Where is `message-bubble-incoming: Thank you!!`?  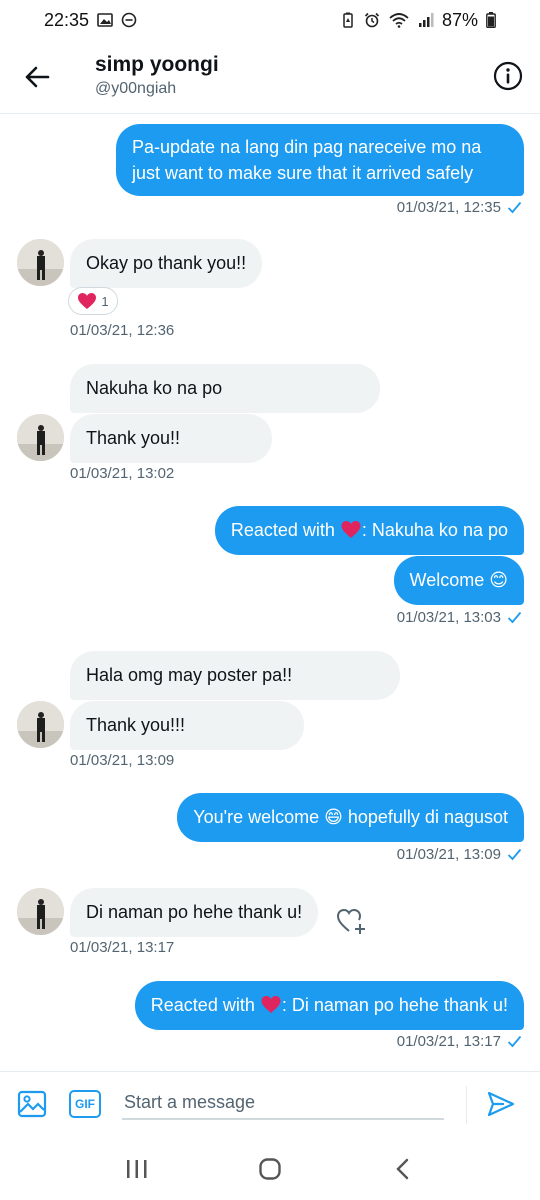 message-bubble-incoming: Thank you!! is located at coordinates (171, 438).